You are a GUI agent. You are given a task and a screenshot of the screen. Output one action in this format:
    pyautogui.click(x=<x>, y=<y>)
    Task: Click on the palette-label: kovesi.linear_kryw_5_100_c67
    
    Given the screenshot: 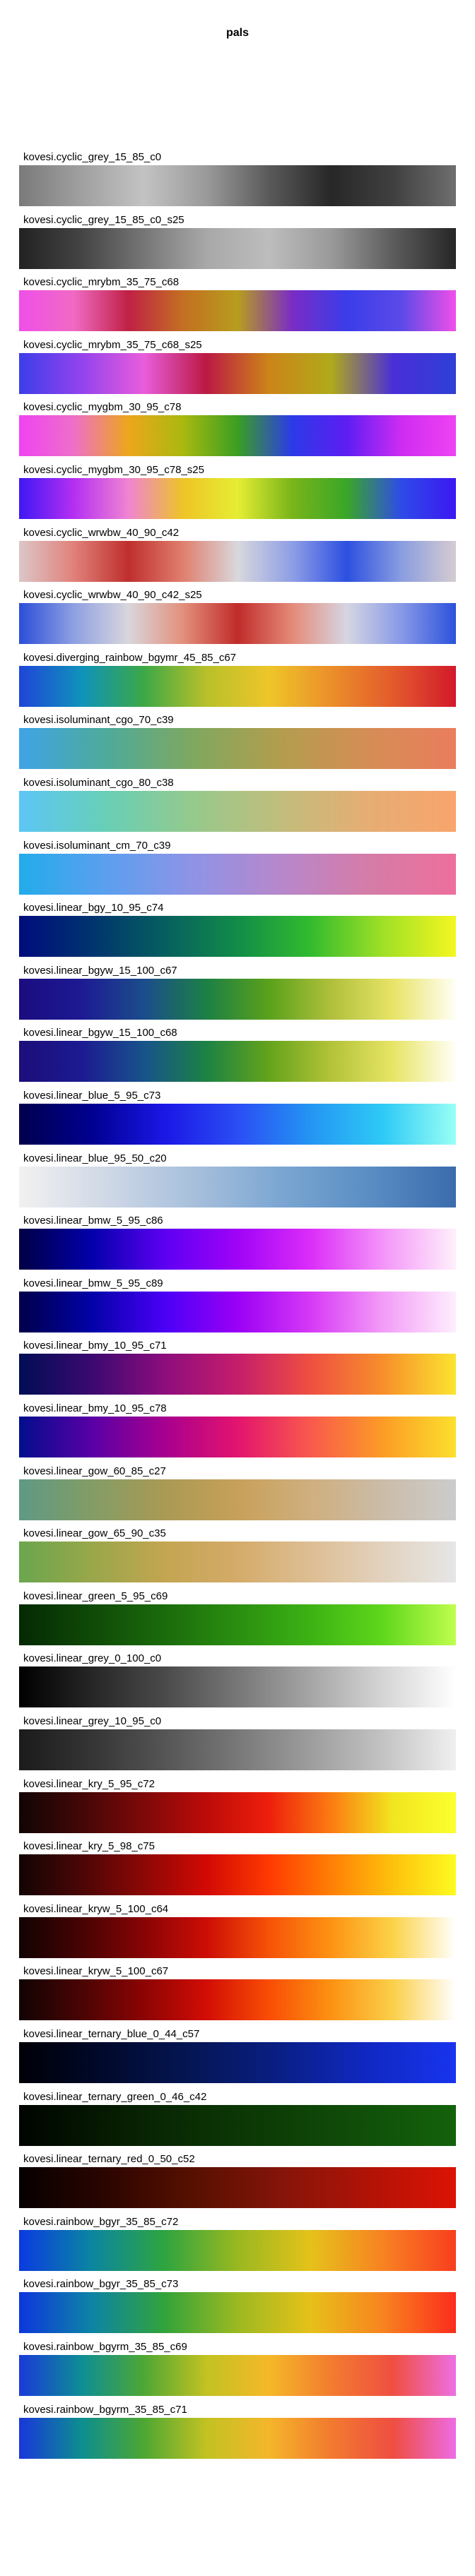 What is the action you would take?
    pyautogui.click(x=96, y=1971)
    